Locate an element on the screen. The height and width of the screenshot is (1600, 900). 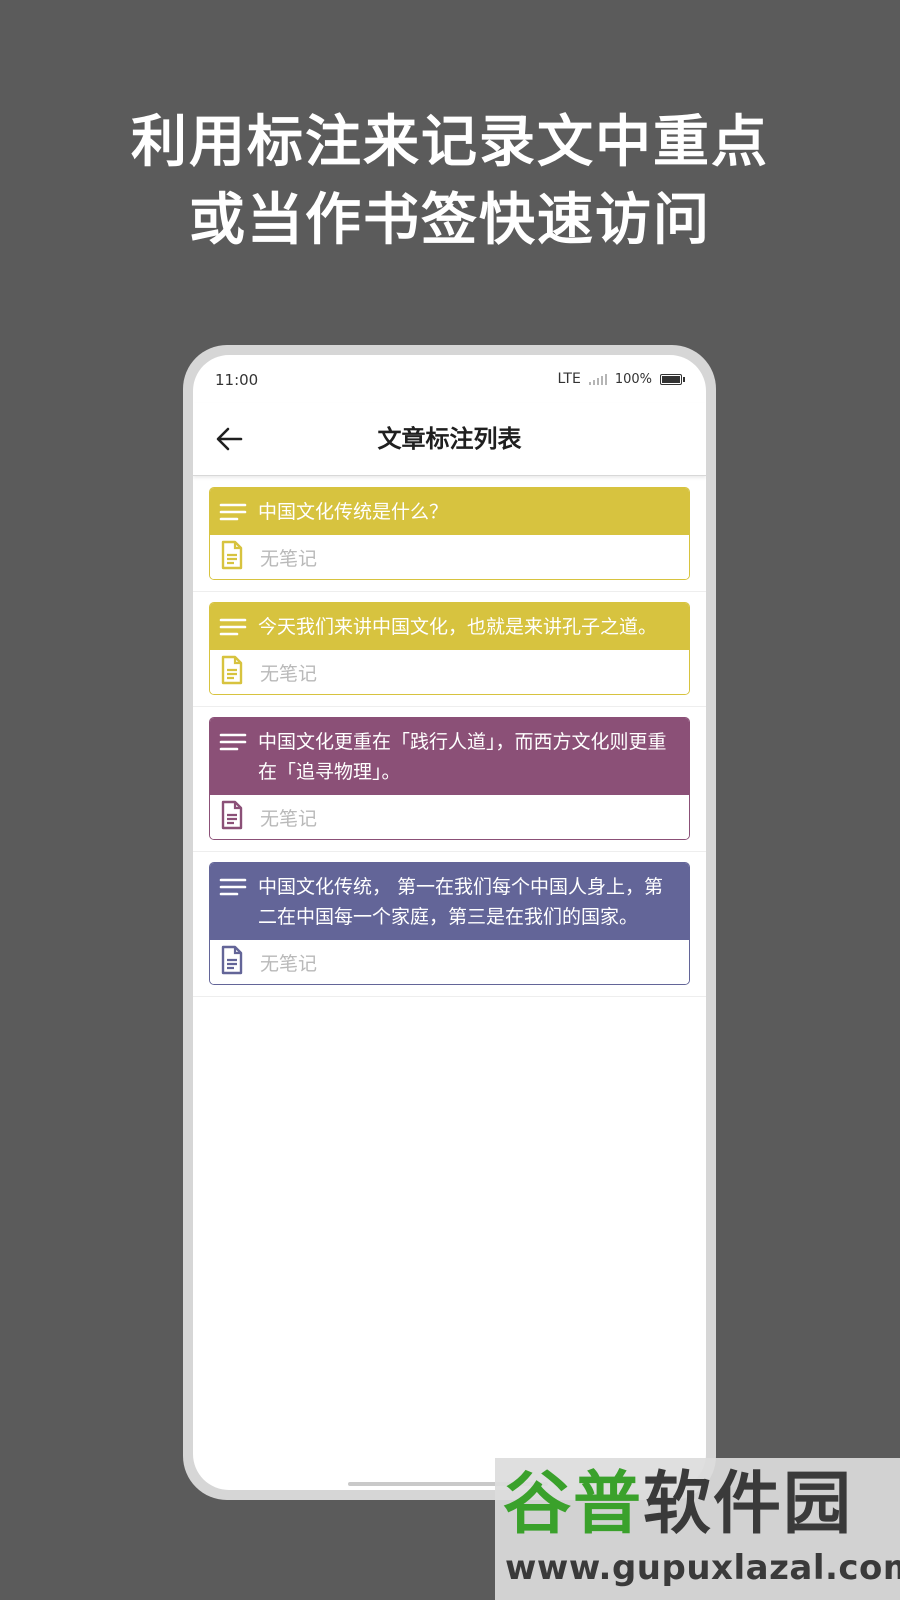
watermark-logo: 谷普软件园 is located at coordinates (678, 1504).